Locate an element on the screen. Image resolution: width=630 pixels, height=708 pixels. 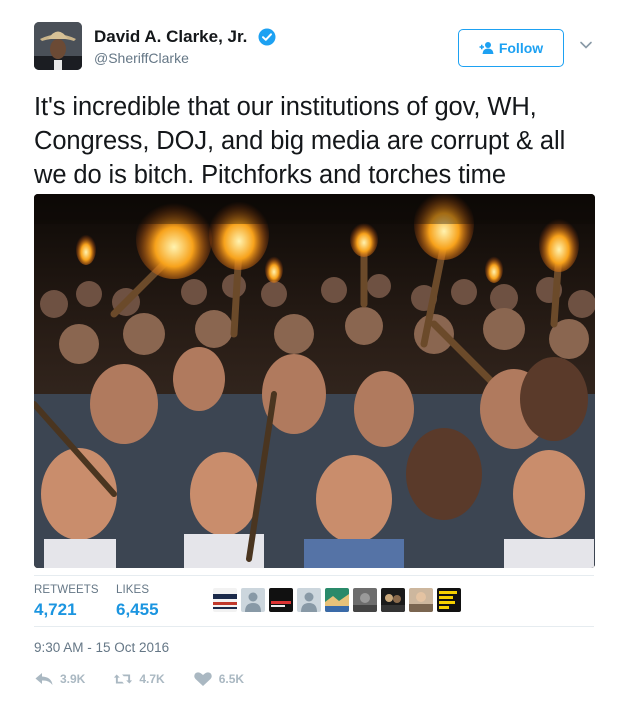
retweets-stat: RETWEETS 4,721 is located at coordinates (66, 602).